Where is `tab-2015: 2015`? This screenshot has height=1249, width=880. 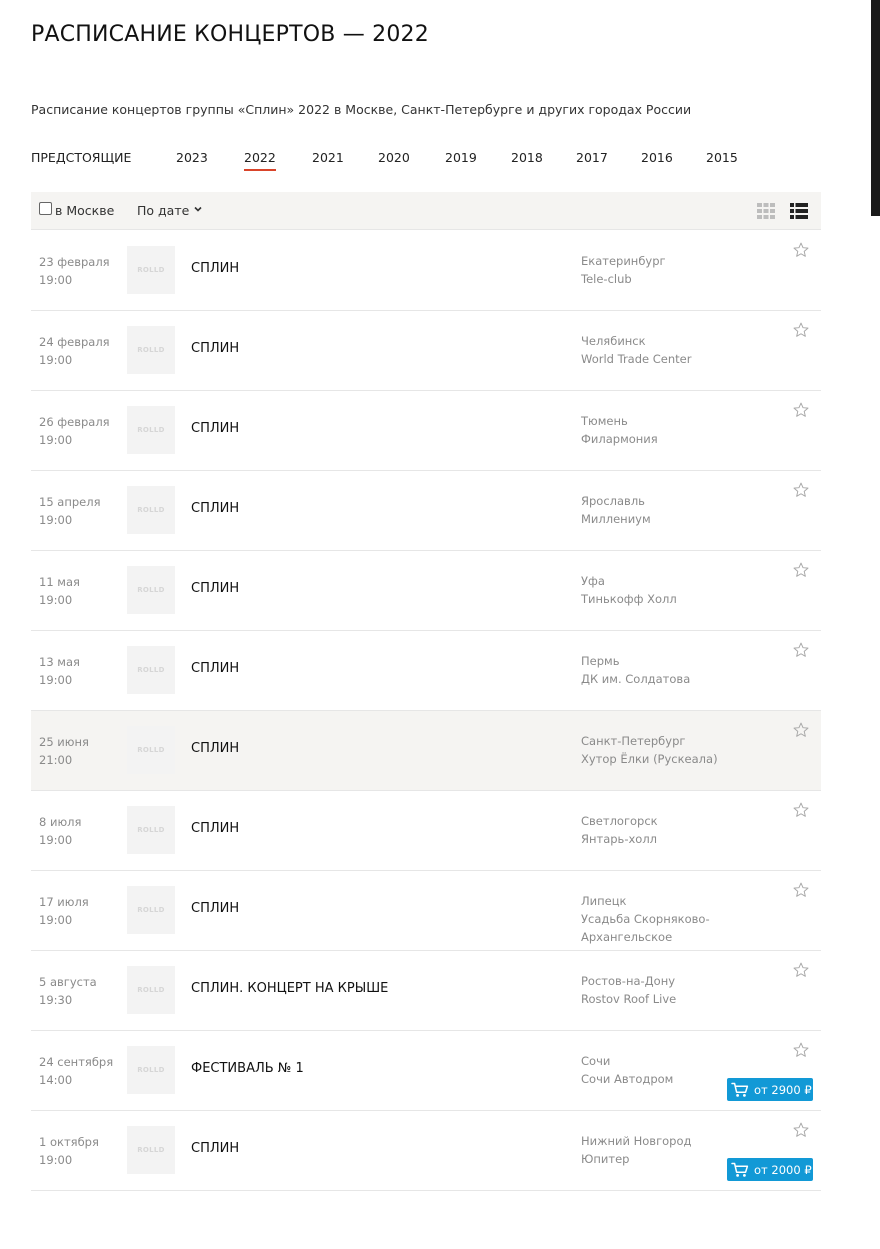 tab-2015: 2015 is located at coordinates (722, 157).